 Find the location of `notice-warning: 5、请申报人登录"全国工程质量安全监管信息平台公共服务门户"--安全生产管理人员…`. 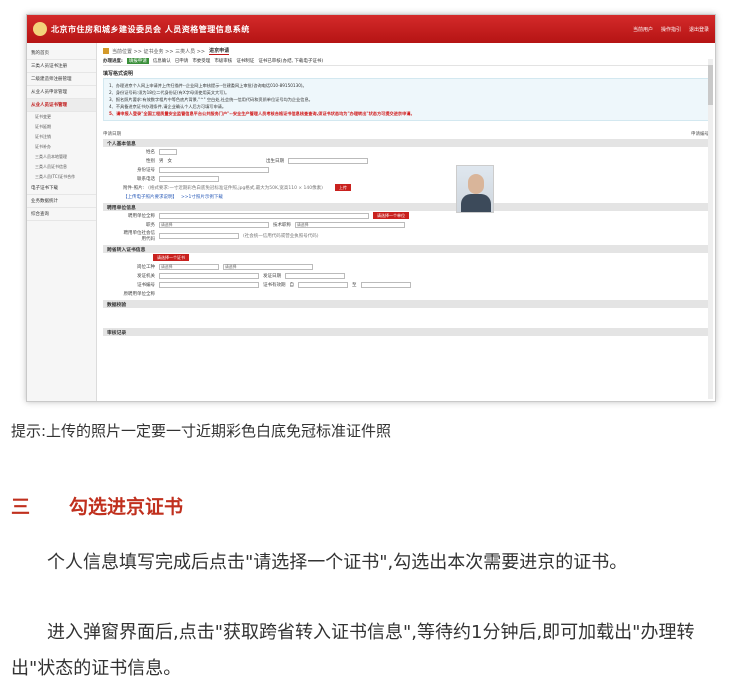

notice-warning: 5、请申报人登录"全国工程质量安全监管信息平台公共服务门户"--安全生产管理人员… is located at coordinates (262, 113).